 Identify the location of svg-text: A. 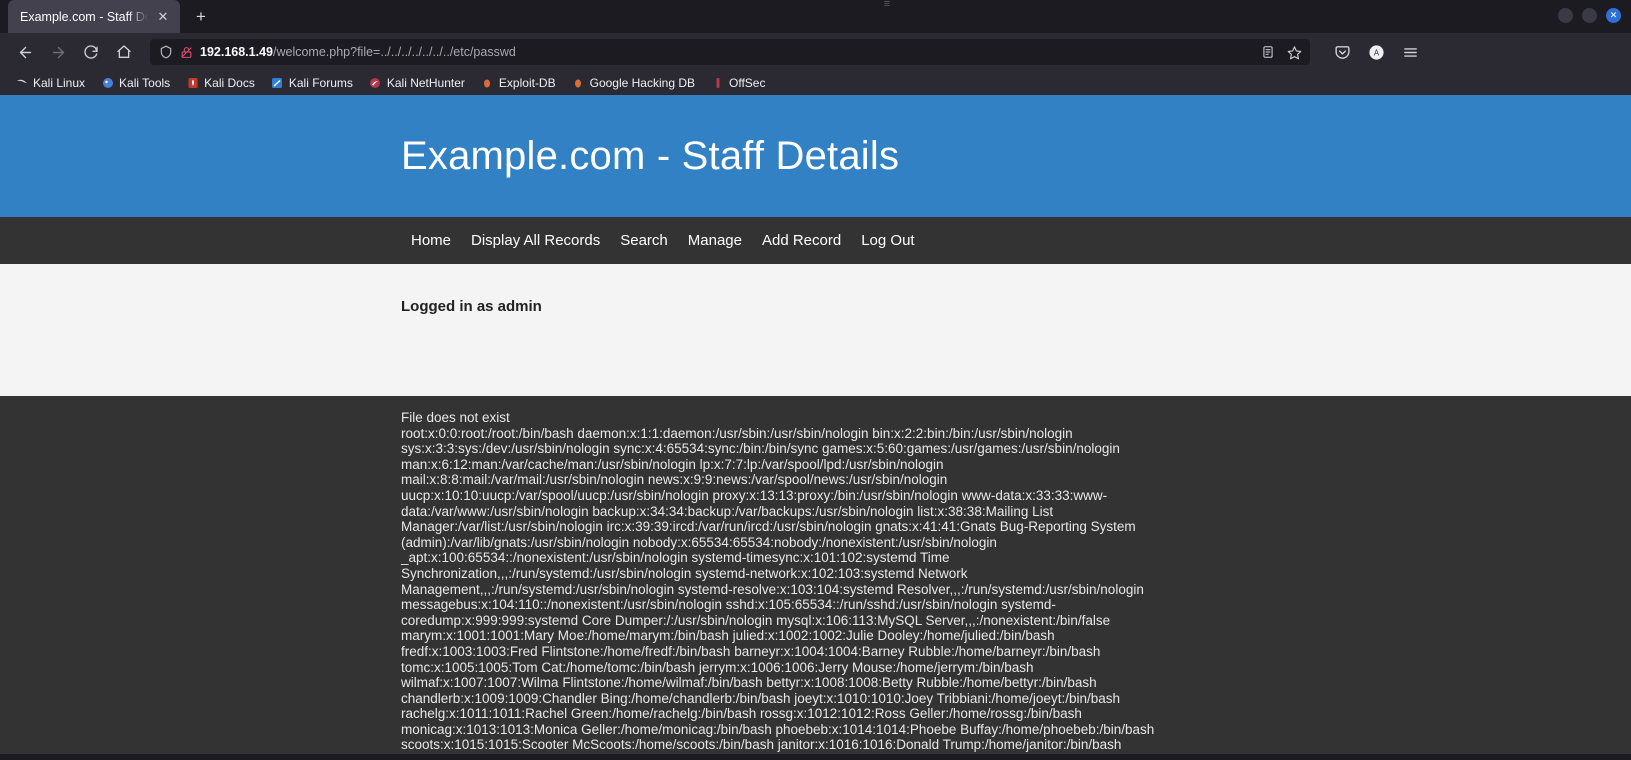
(1376, 52).